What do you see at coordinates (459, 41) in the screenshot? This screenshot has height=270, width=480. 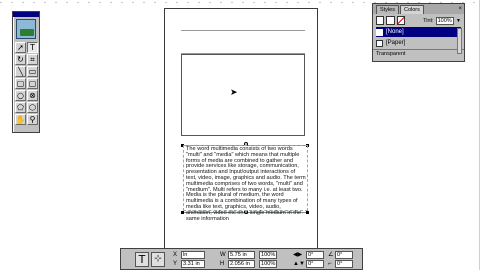 I see `palette-scrollbar` at bounding box center [459, 41].